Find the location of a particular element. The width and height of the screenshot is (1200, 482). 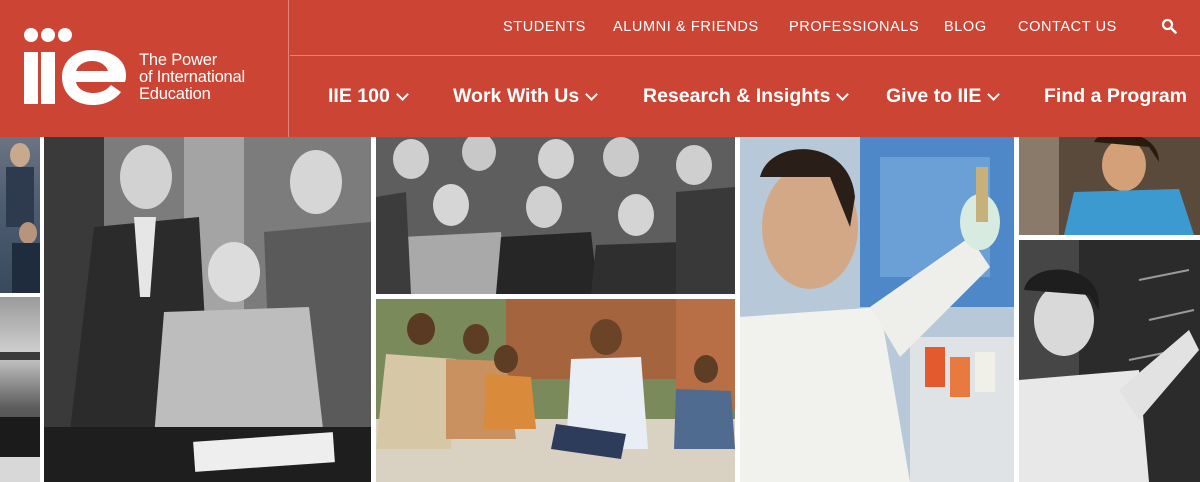

logo-tagline: The Power of International Education is located at coordinates (192, 77).